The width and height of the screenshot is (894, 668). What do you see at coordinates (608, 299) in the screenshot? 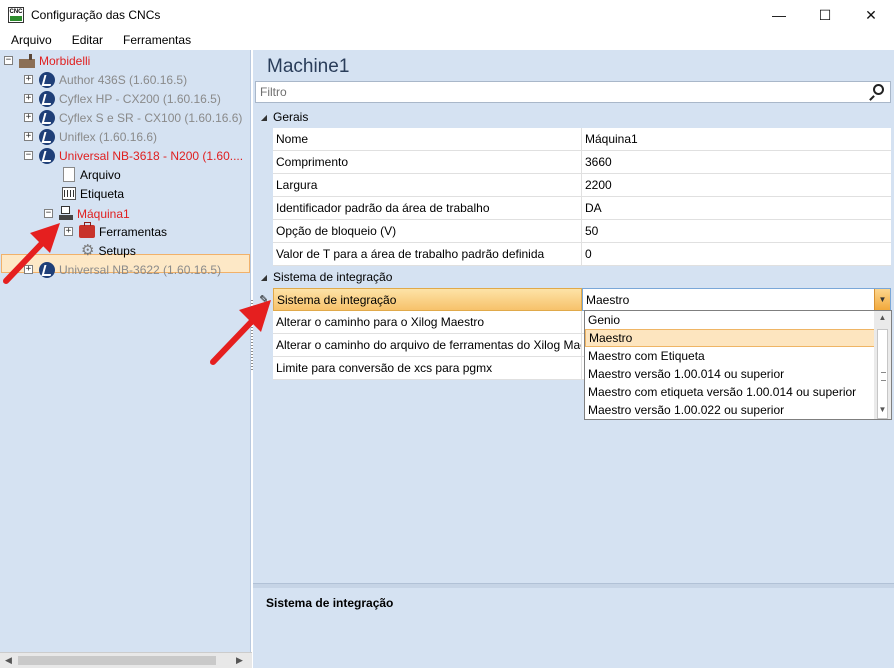
I see `selected-value: Maestro` at bounding box center [608, 299].